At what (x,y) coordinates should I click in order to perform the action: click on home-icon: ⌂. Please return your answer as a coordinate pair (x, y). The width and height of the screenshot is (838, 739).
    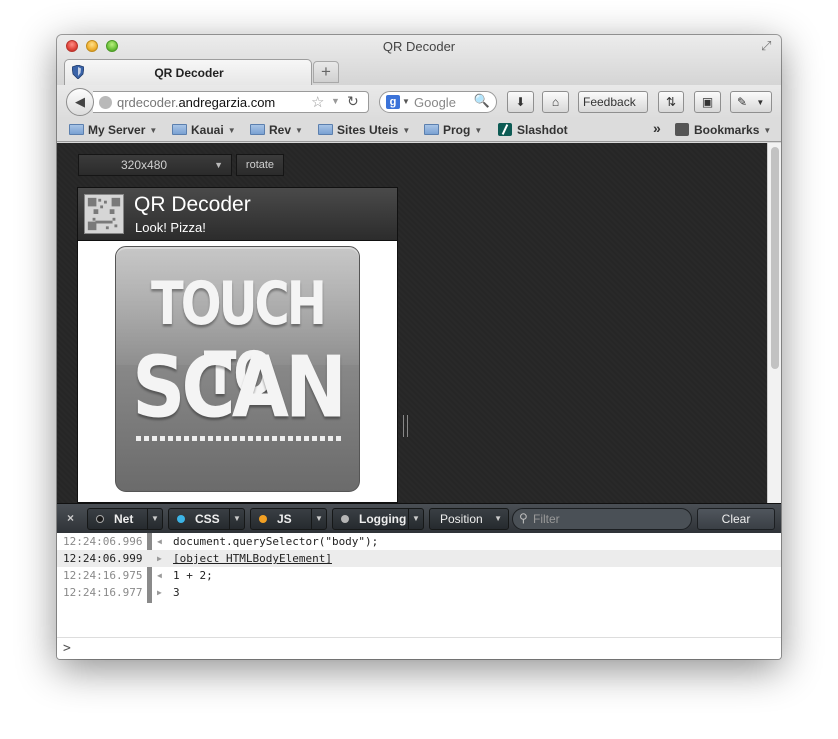
    Looking at the image, I should click on (555, 102).